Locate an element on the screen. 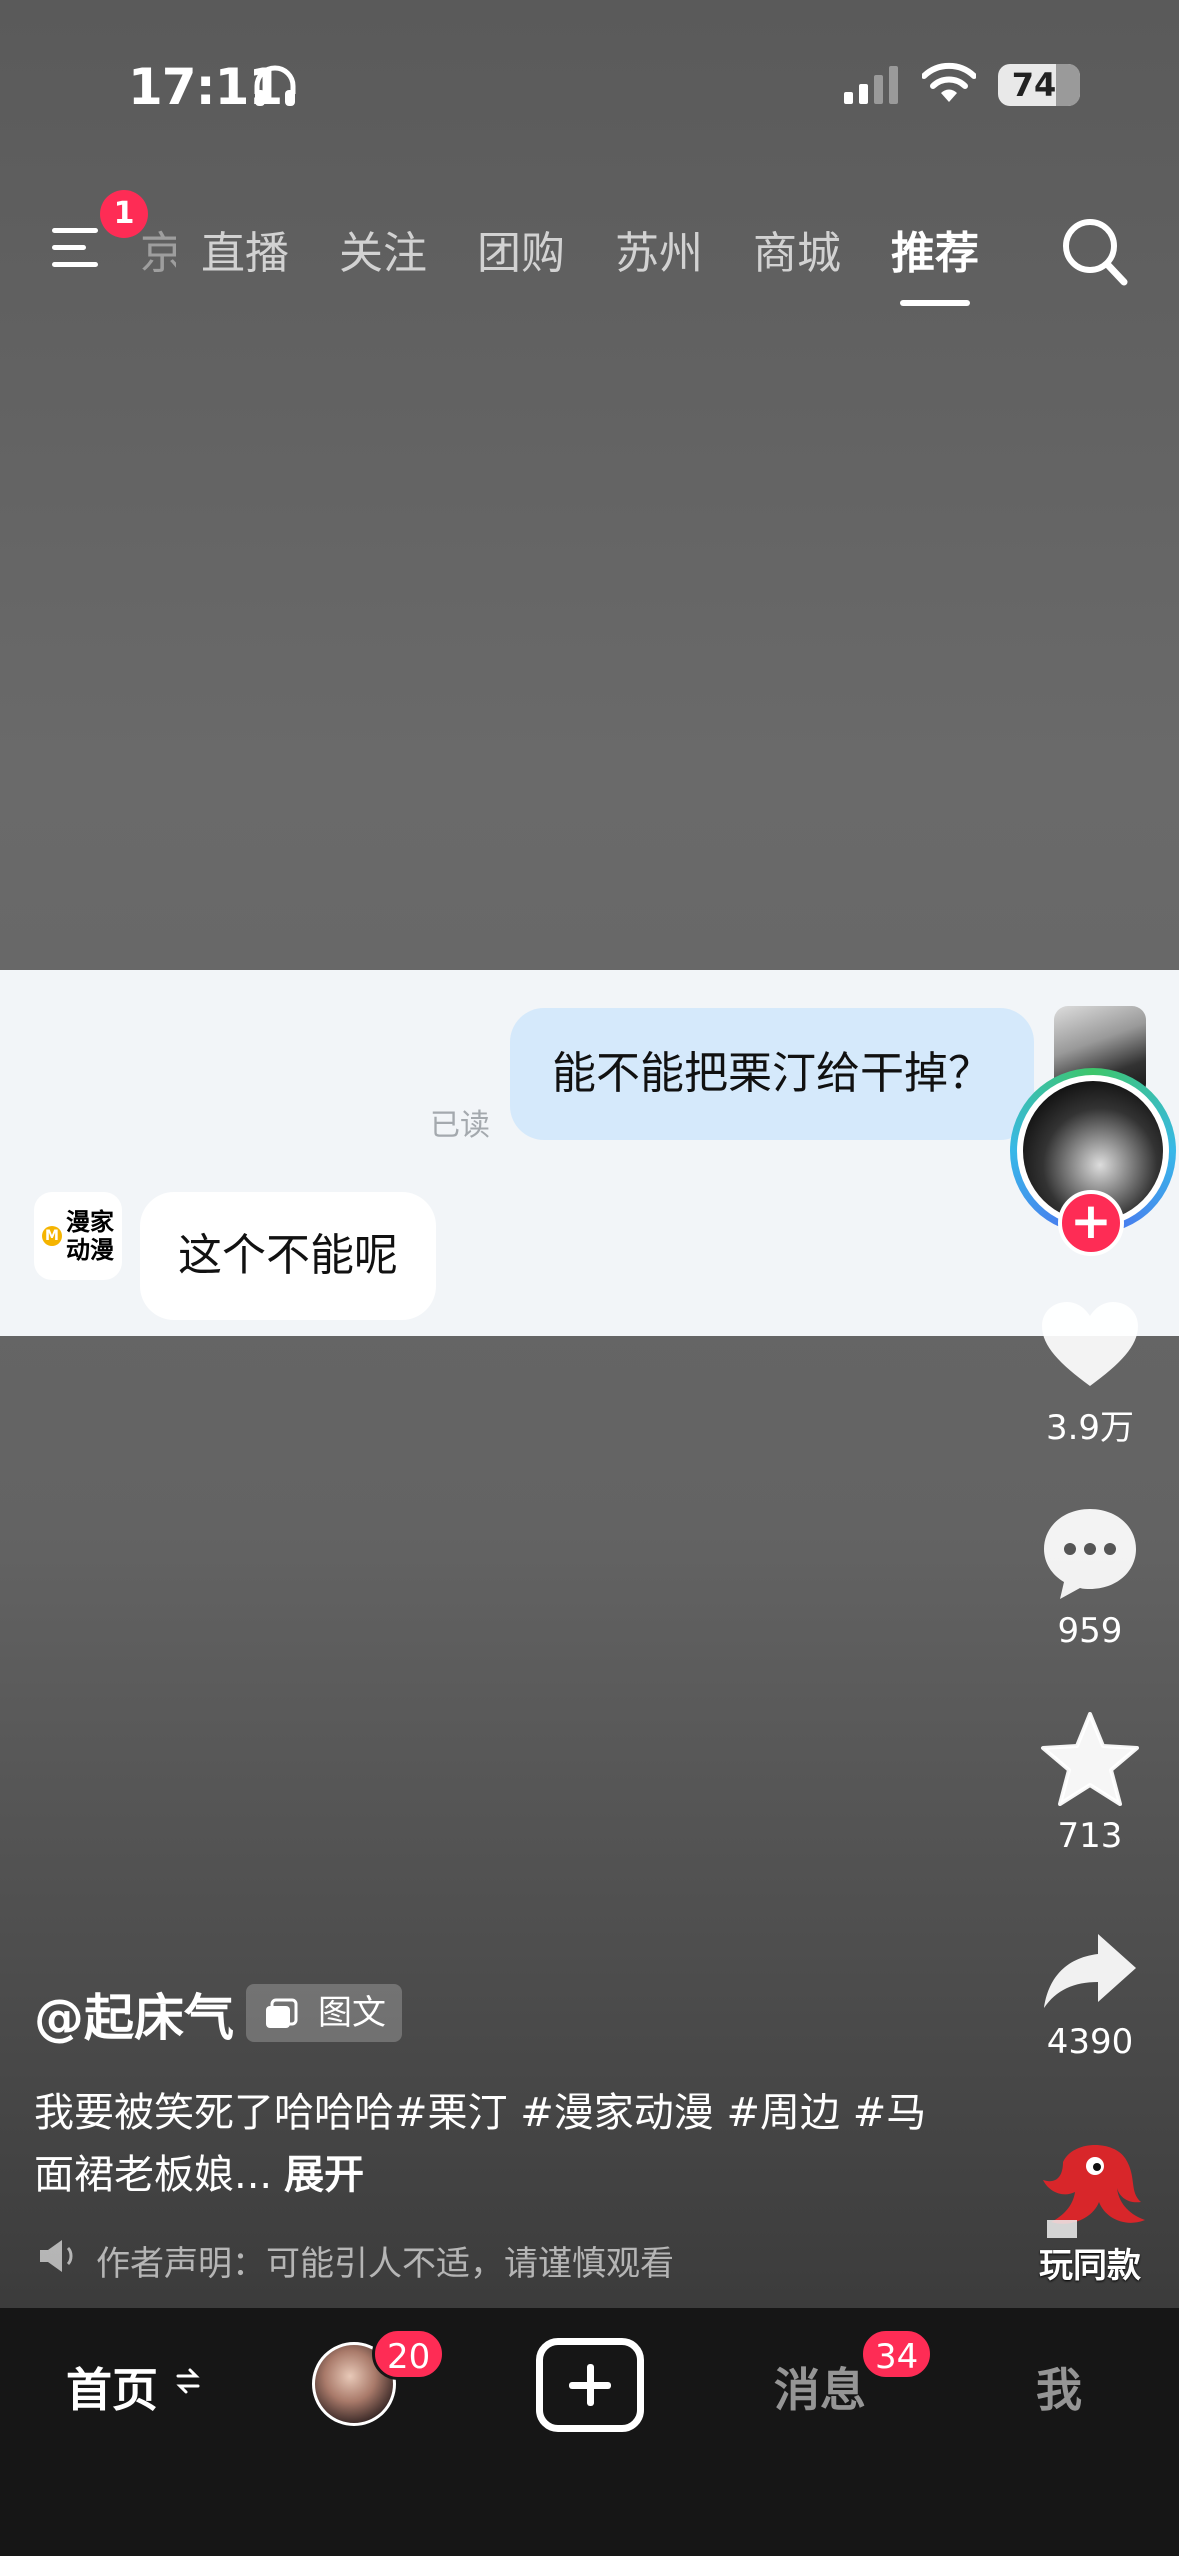  swap-arrows-icon is located at coordinates (188, 2381).